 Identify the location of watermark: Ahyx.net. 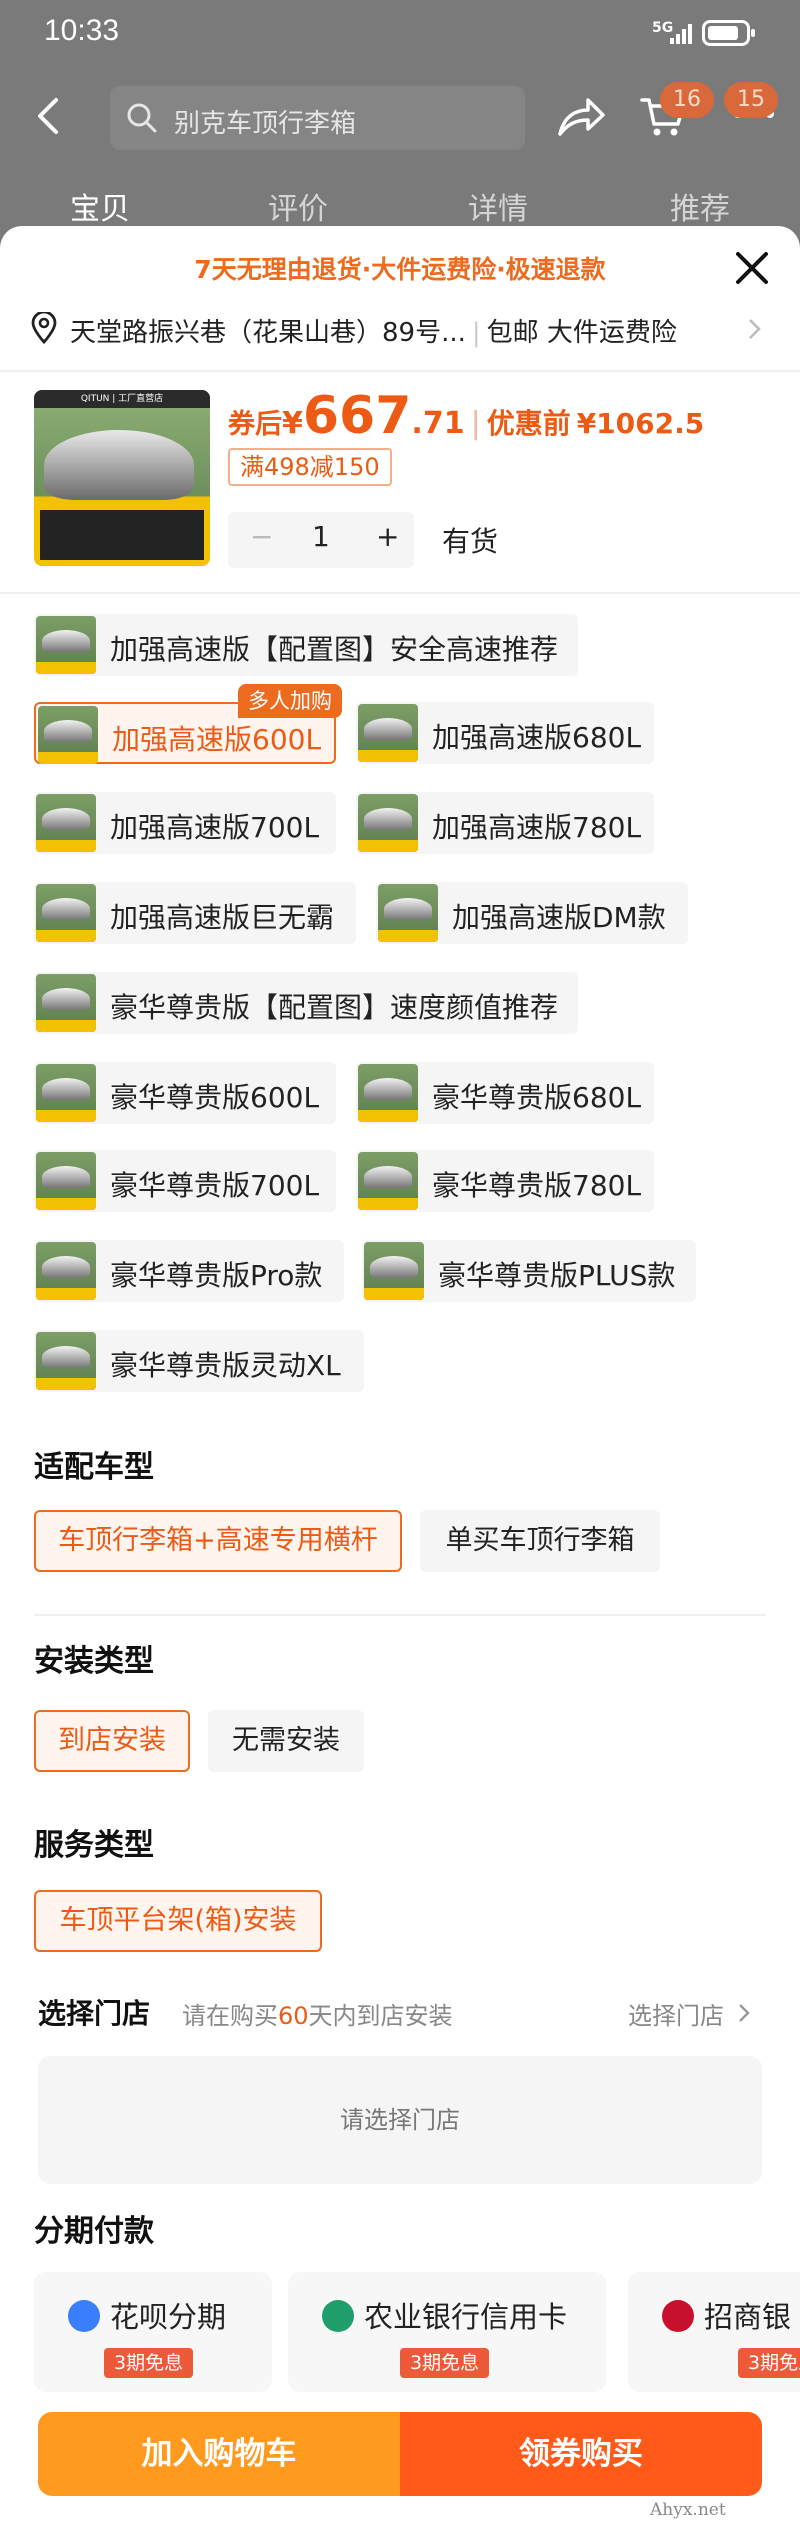
(688, 2510).